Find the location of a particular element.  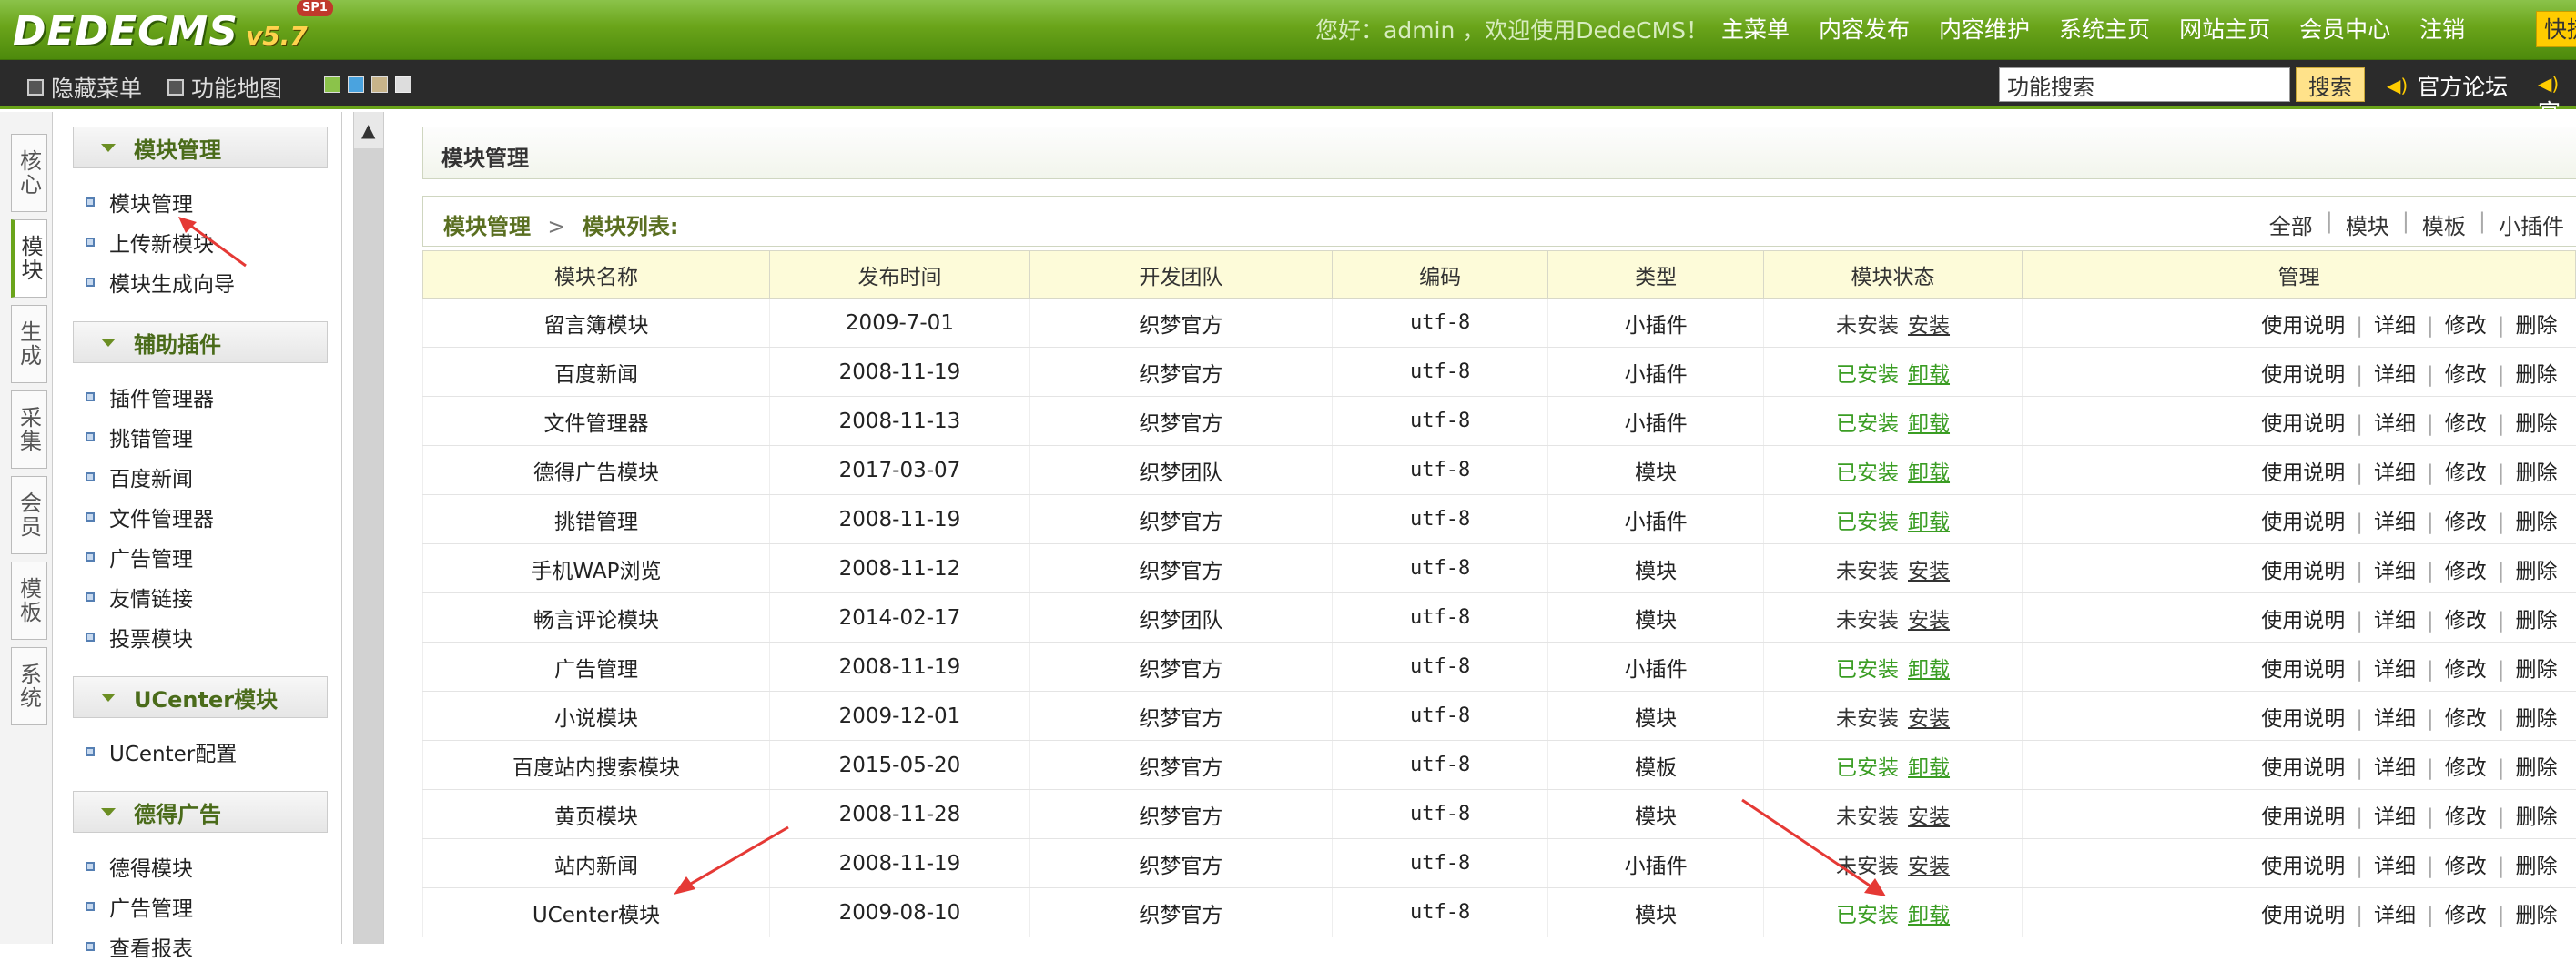

menu-scrollbar: ▲ is located at coordinates (368, 528).